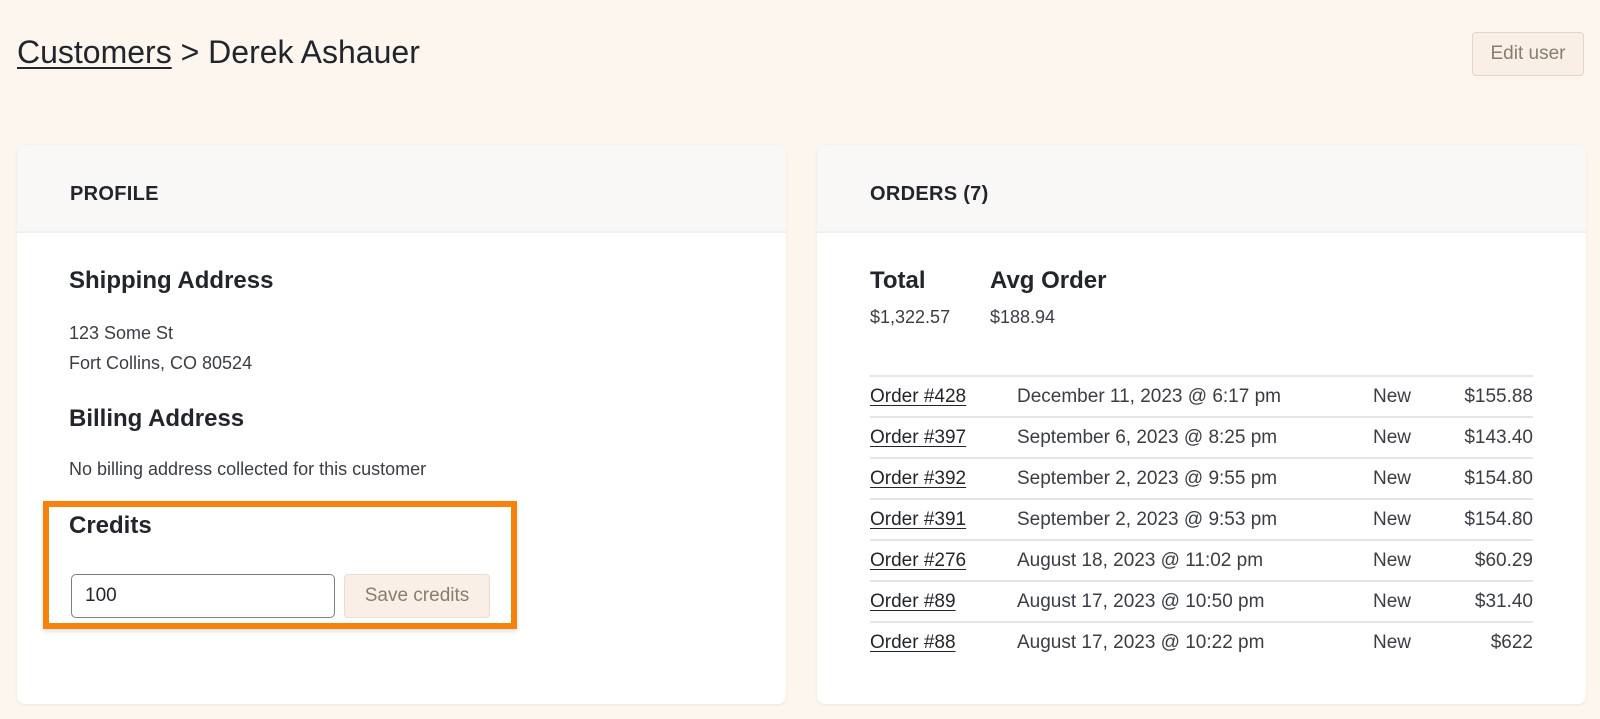  I want to click on breadcrumb: Customers > Derek Ashauer, so click(218, 52).